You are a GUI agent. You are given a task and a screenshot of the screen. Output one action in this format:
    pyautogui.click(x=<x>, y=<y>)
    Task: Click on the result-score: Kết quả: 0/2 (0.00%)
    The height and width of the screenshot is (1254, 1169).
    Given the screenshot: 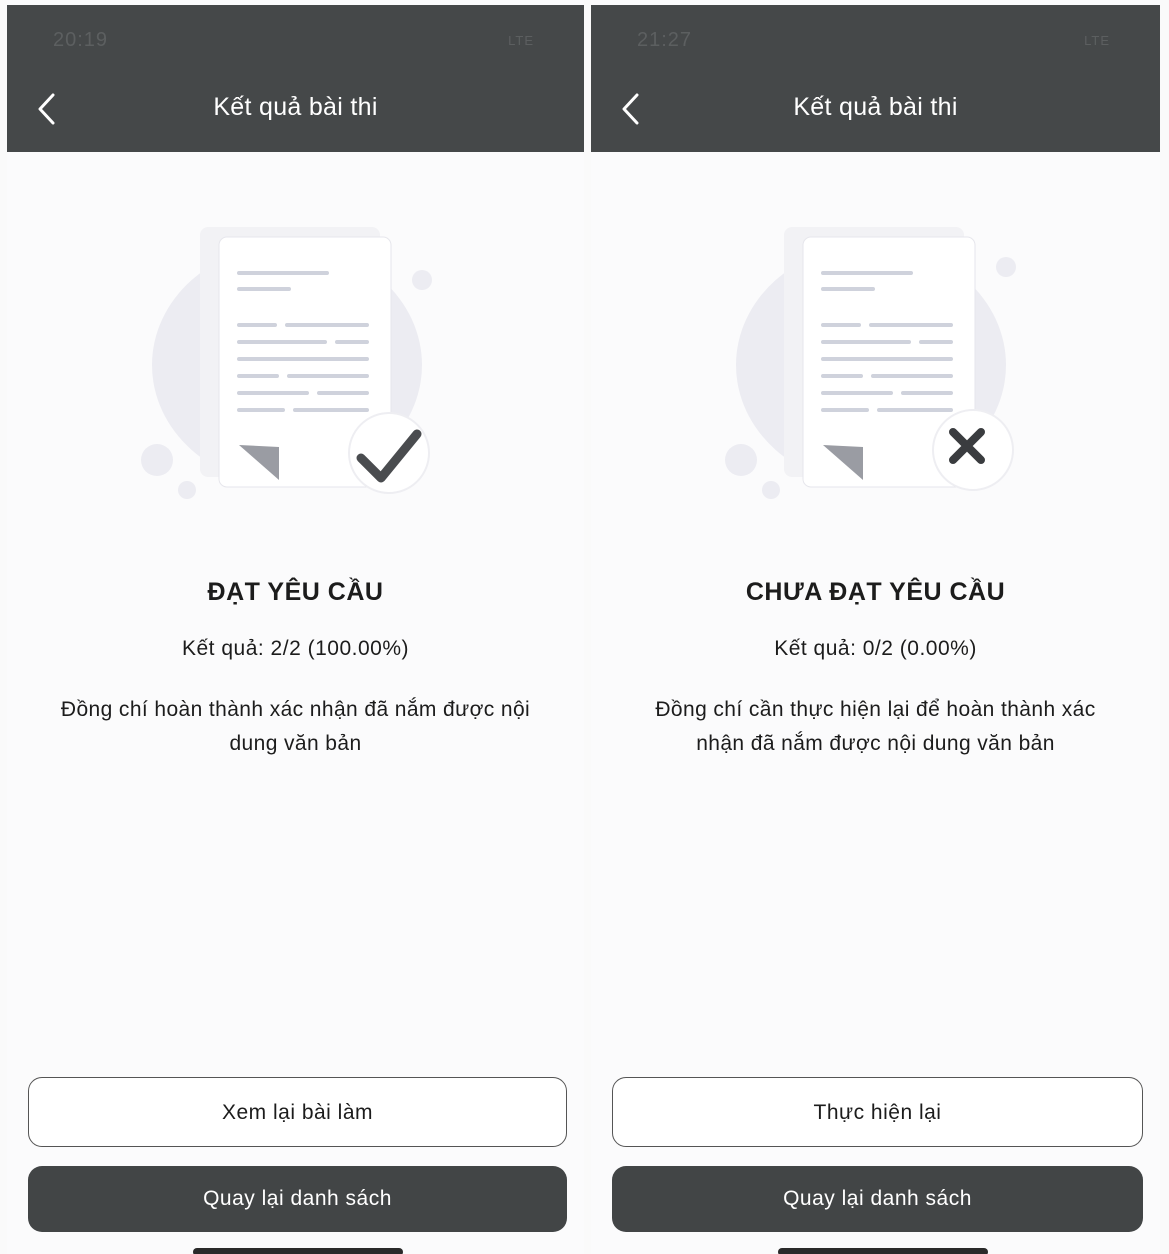 What is the action you would take?
    pyautogui.click(x=875, y=648)
    